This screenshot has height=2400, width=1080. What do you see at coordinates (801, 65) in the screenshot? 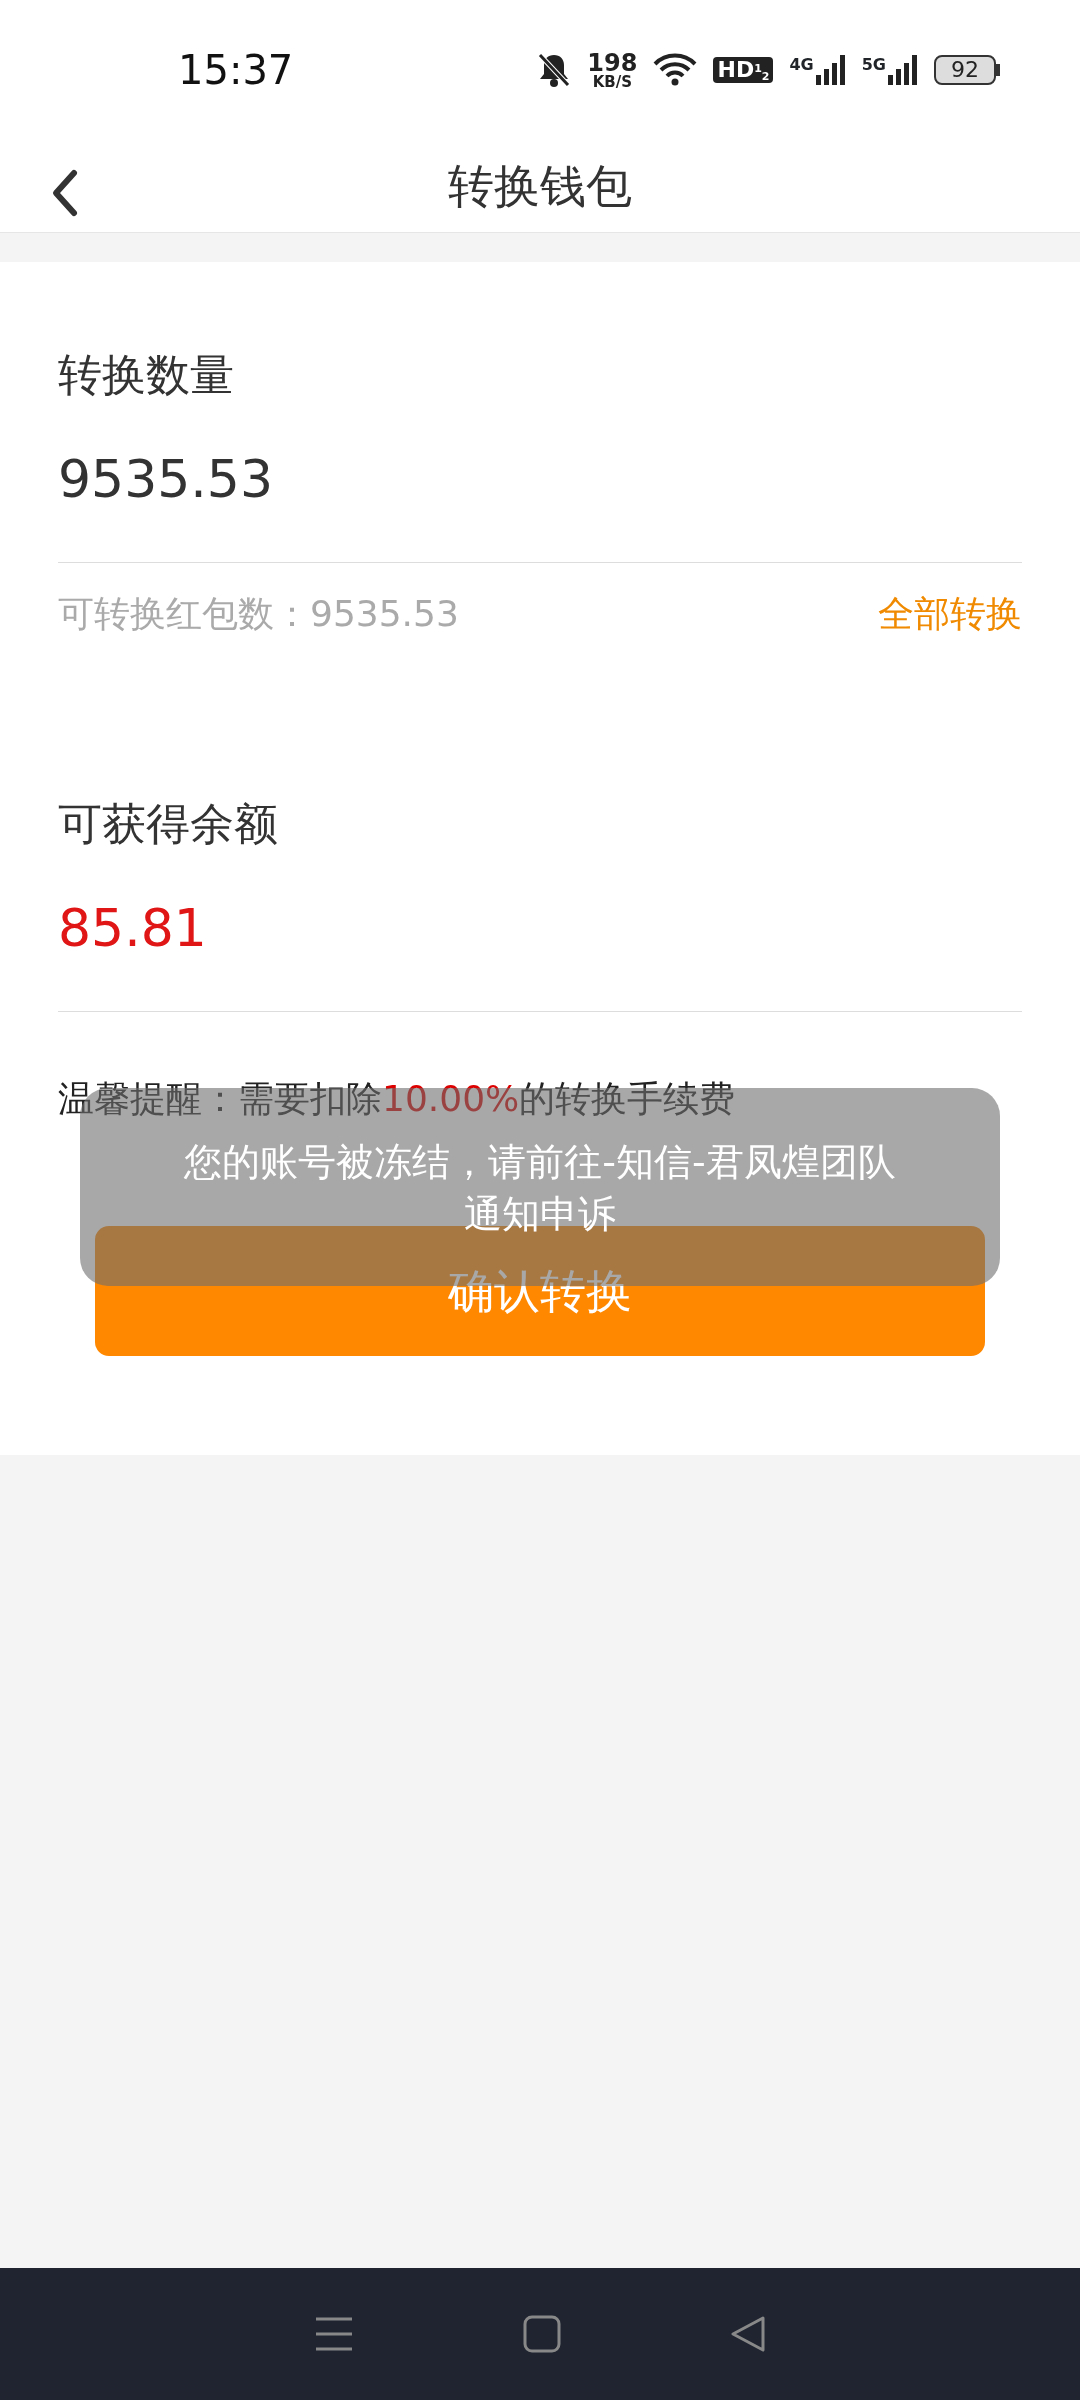
I see `network-label: 4G` at bounding box center [801, 65].